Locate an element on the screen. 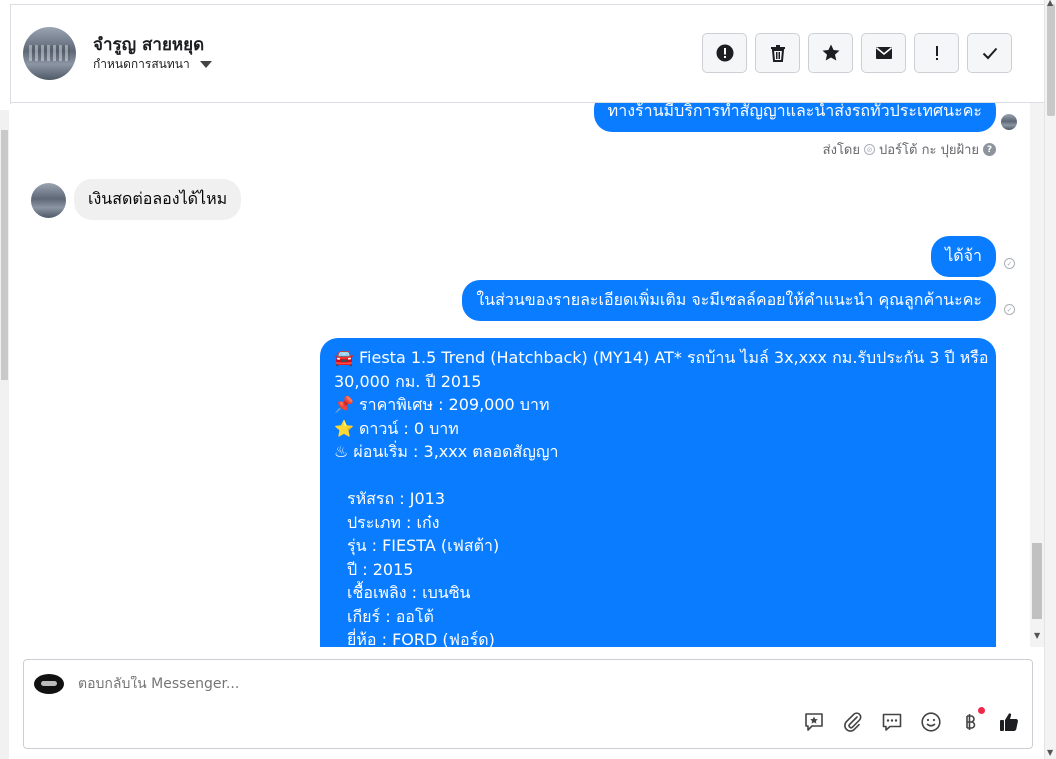  saved-reply-icon is located at coordinates (813, 721).